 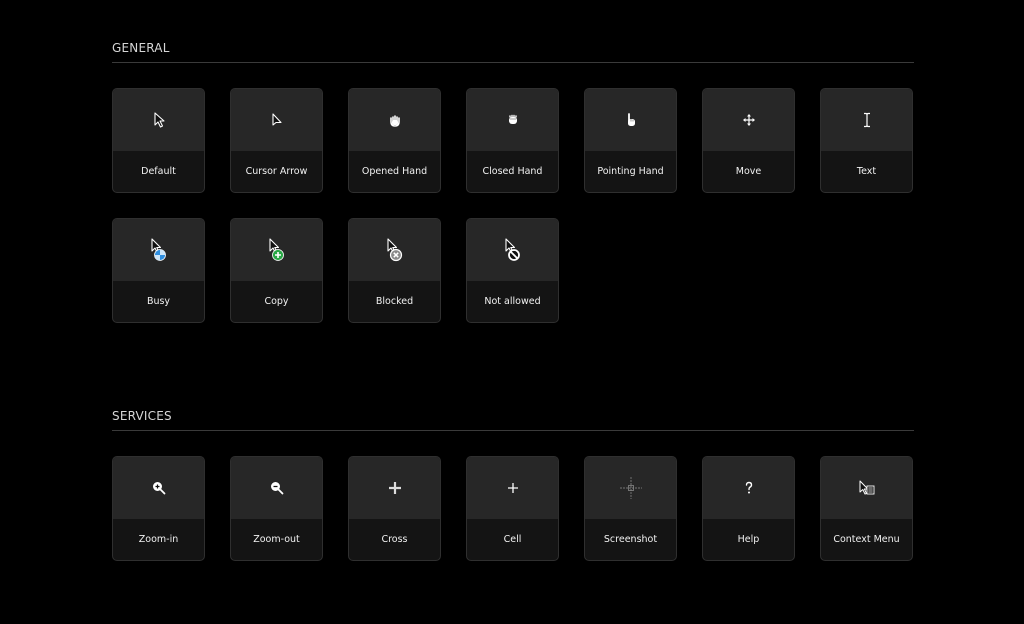 I want to click on busy-icon, so click(x=158, y=249).